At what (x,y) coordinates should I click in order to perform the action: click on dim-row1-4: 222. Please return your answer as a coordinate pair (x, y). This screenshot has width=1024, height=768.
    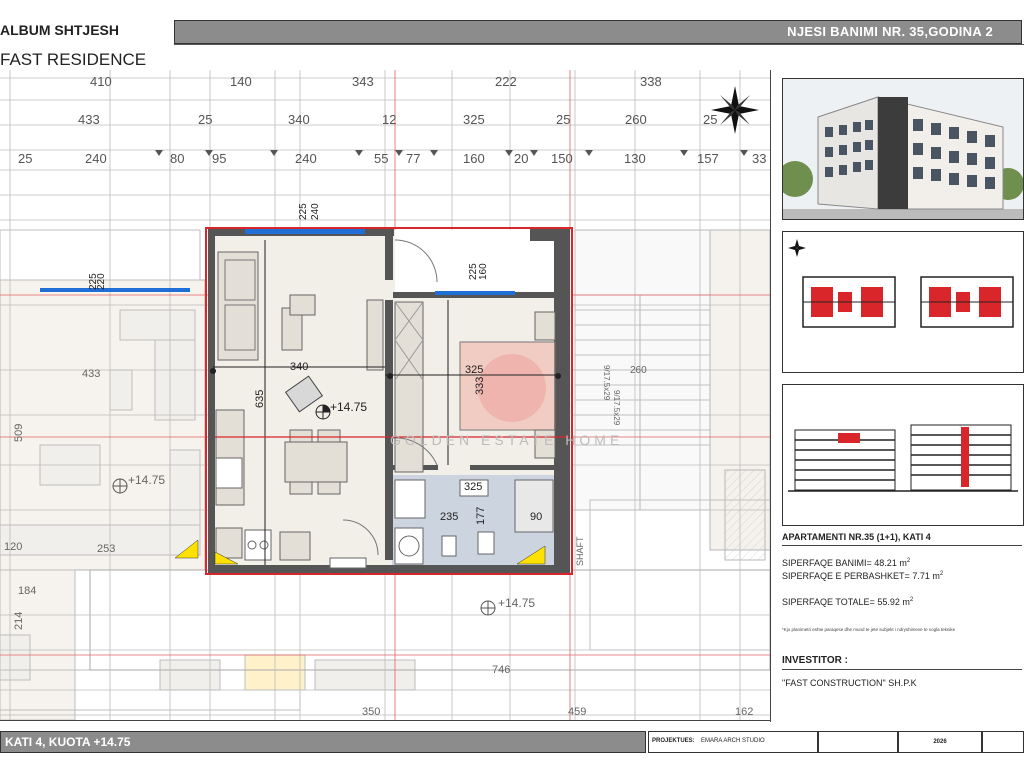
    Looking at the image, I should click on (506, 81).